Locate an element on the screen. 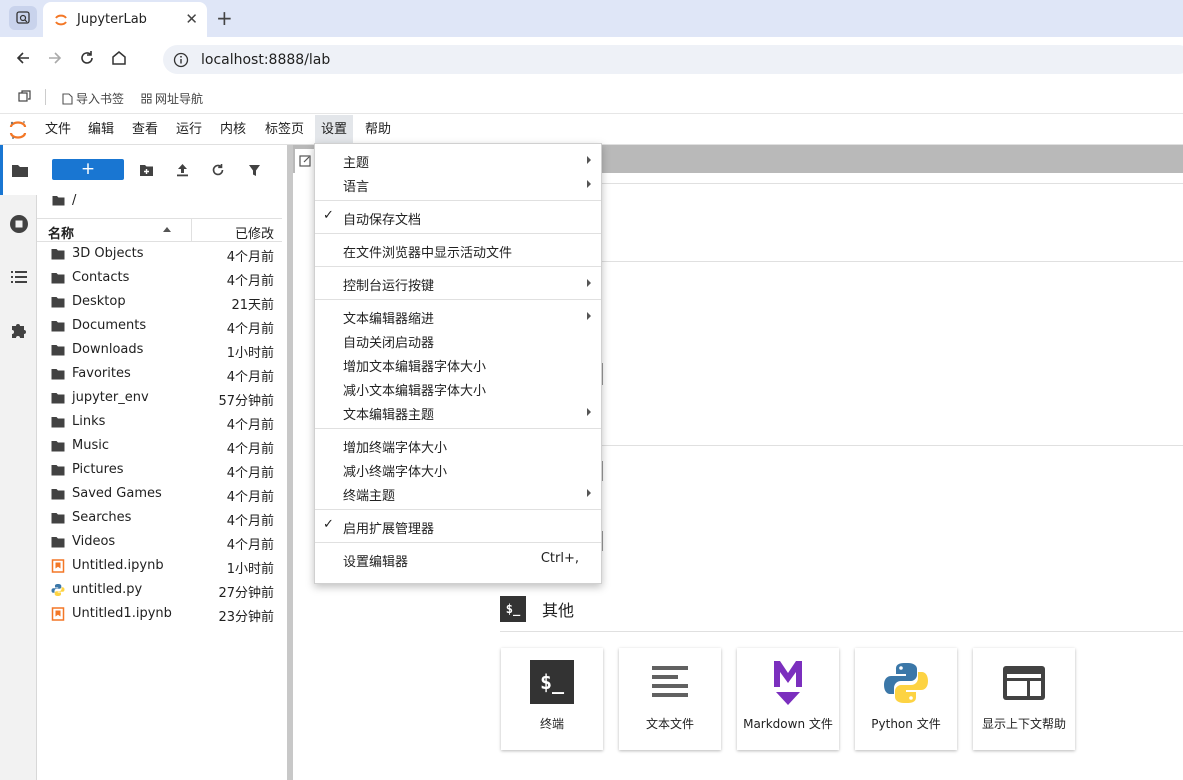 Image resolution: width=1183 pixels, height=780 pixels. table-of-contents-tab is located at coordinates (19, 277).